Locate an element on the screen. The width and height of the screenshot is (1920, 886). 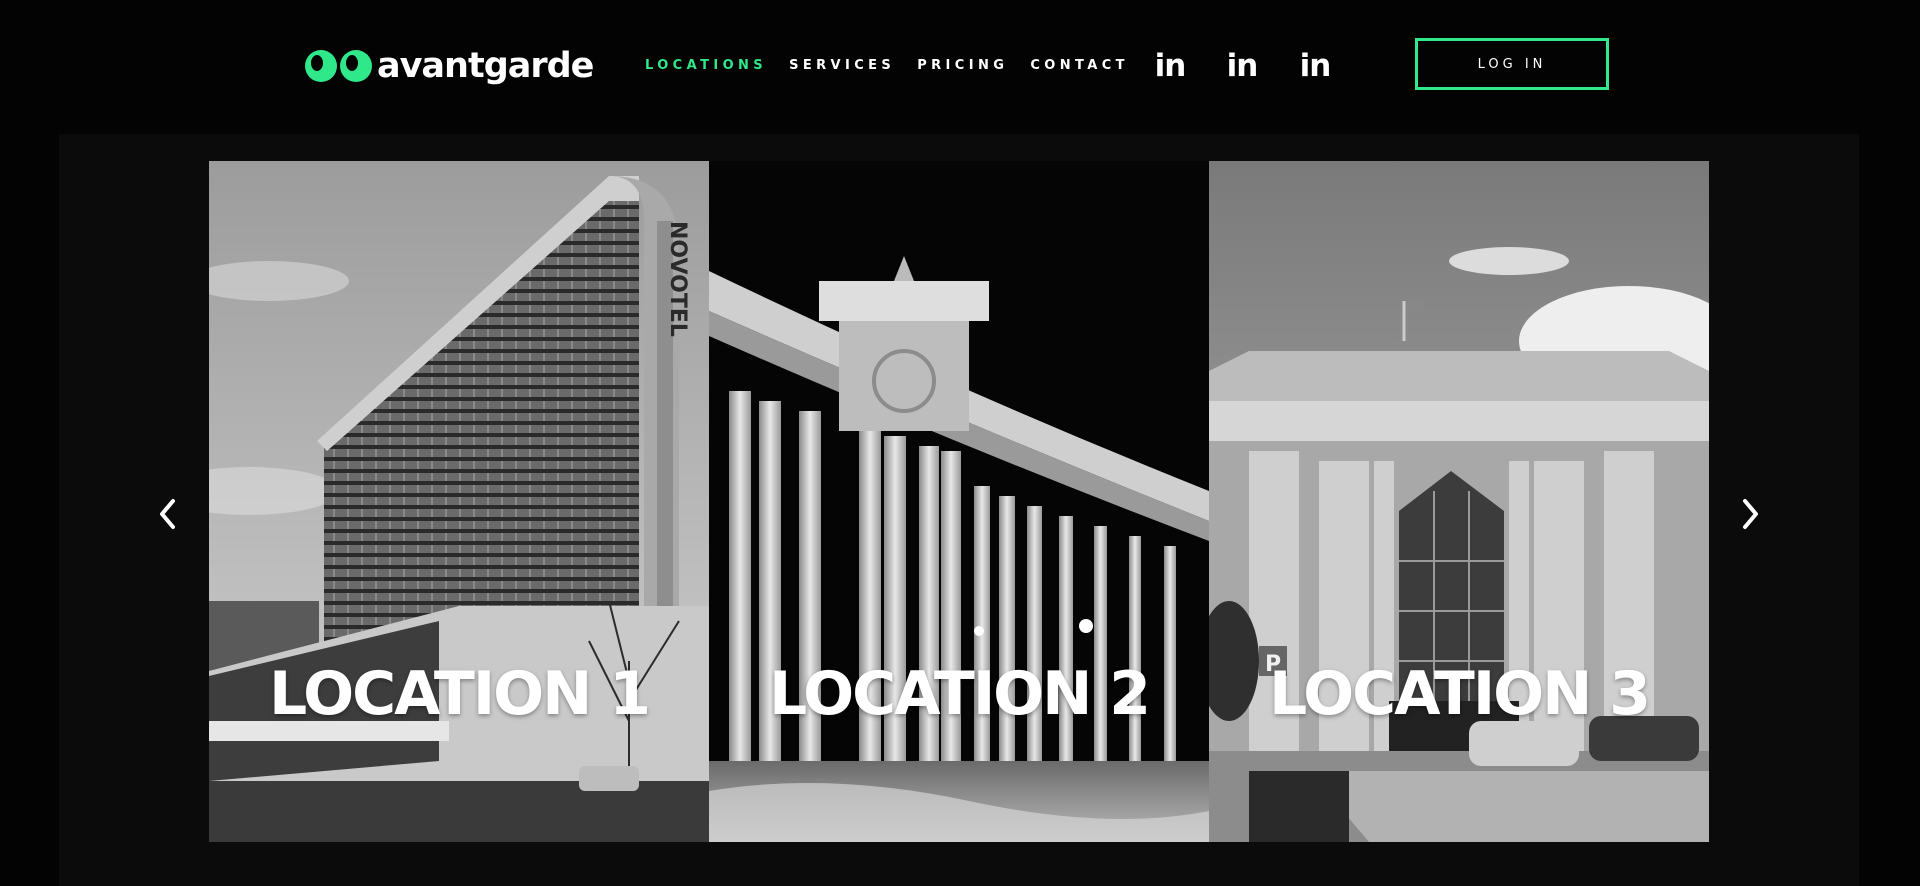
main-nav: LOCATIONS SERVICES PRICING CONTACT is located at coordinates (898, 66).